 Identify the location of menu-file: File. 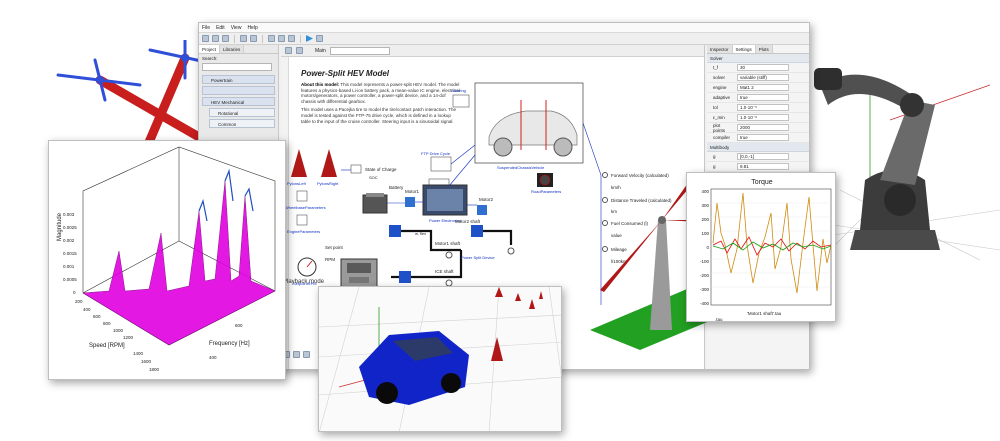
(206, 27).